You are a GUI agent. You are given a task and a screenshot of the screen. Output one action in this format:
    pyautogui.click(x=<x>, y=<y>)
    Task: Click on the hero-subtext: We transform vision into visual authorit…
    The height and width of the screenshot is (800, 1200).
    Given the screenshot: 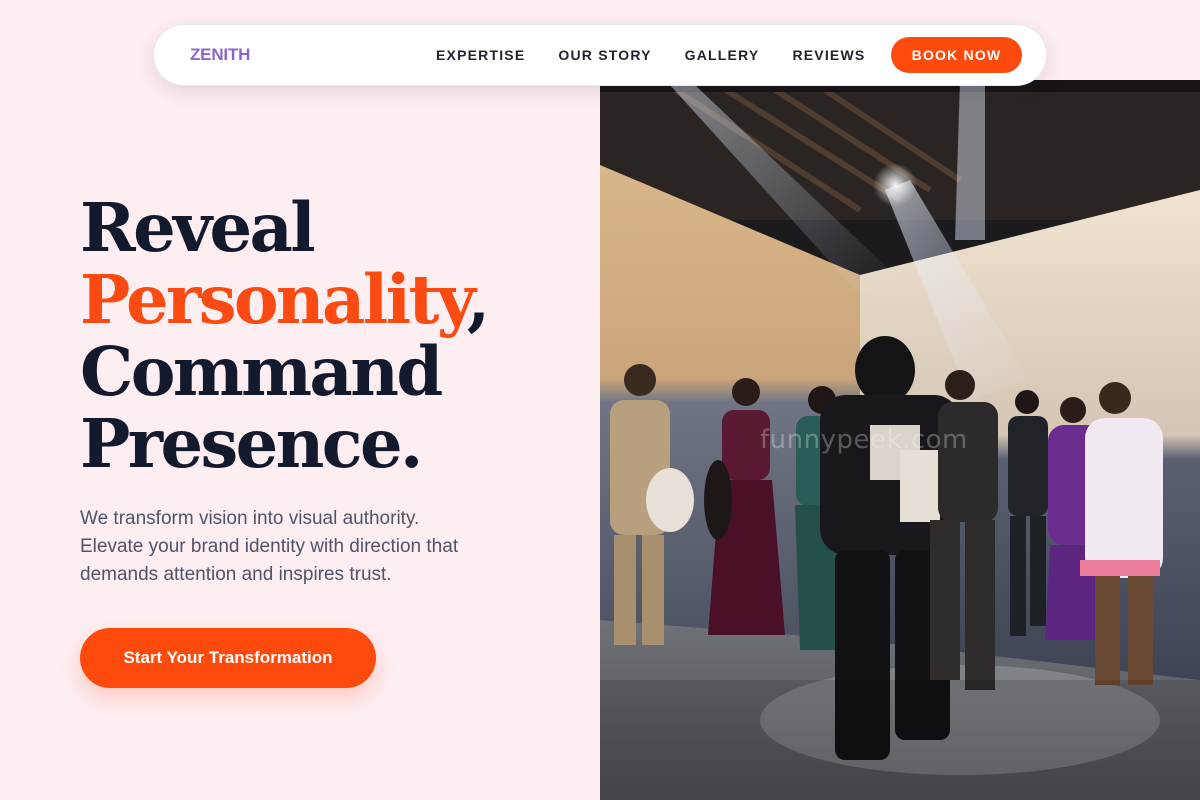 What is the action you would take?
    pyautogui.click(x=315, y=547)
    